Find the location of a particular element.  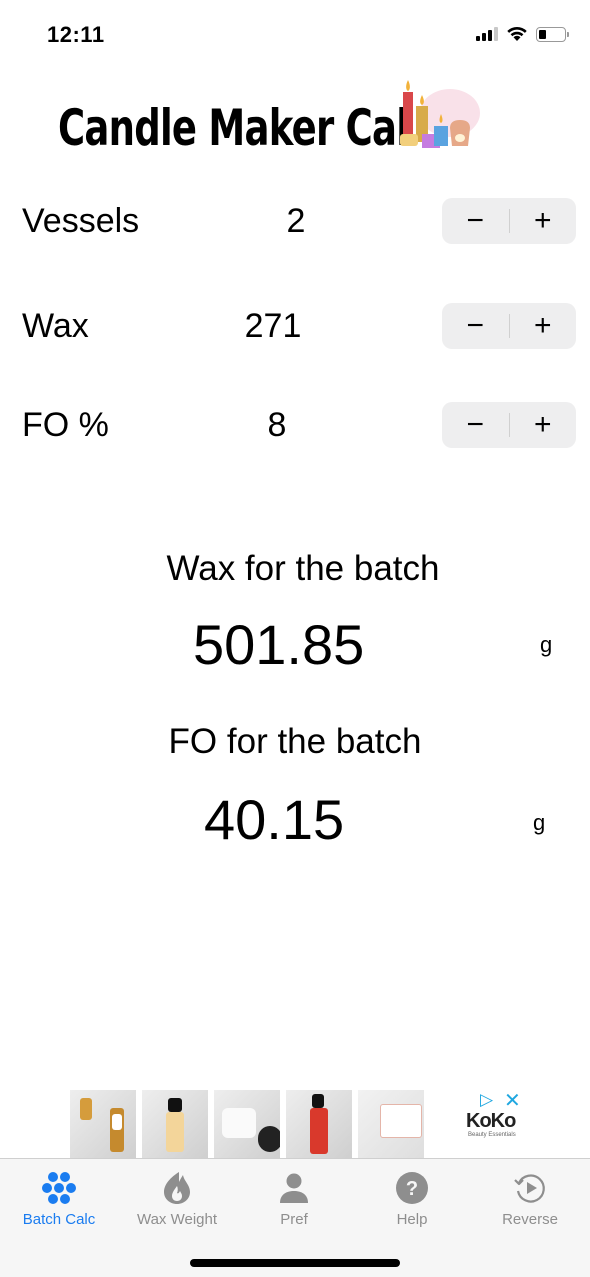

fo-percent-increment-button: + is located at coordinates (543, 425).